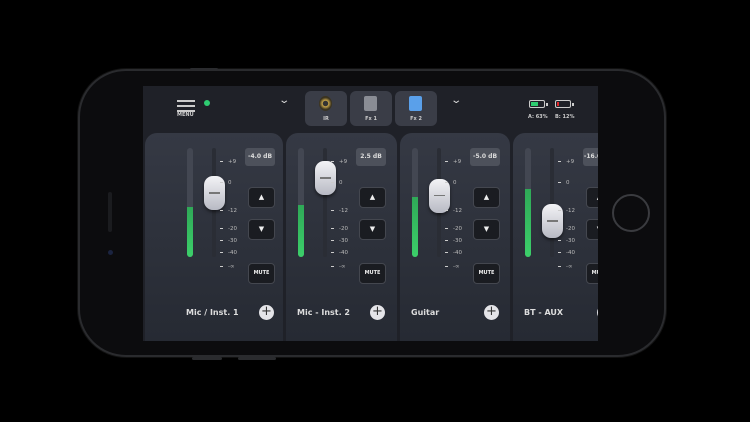 Image resolution: width=750 pixels, height=422 pixels. I want to click on gain-value: -16.0 dB, so click(590, 157).